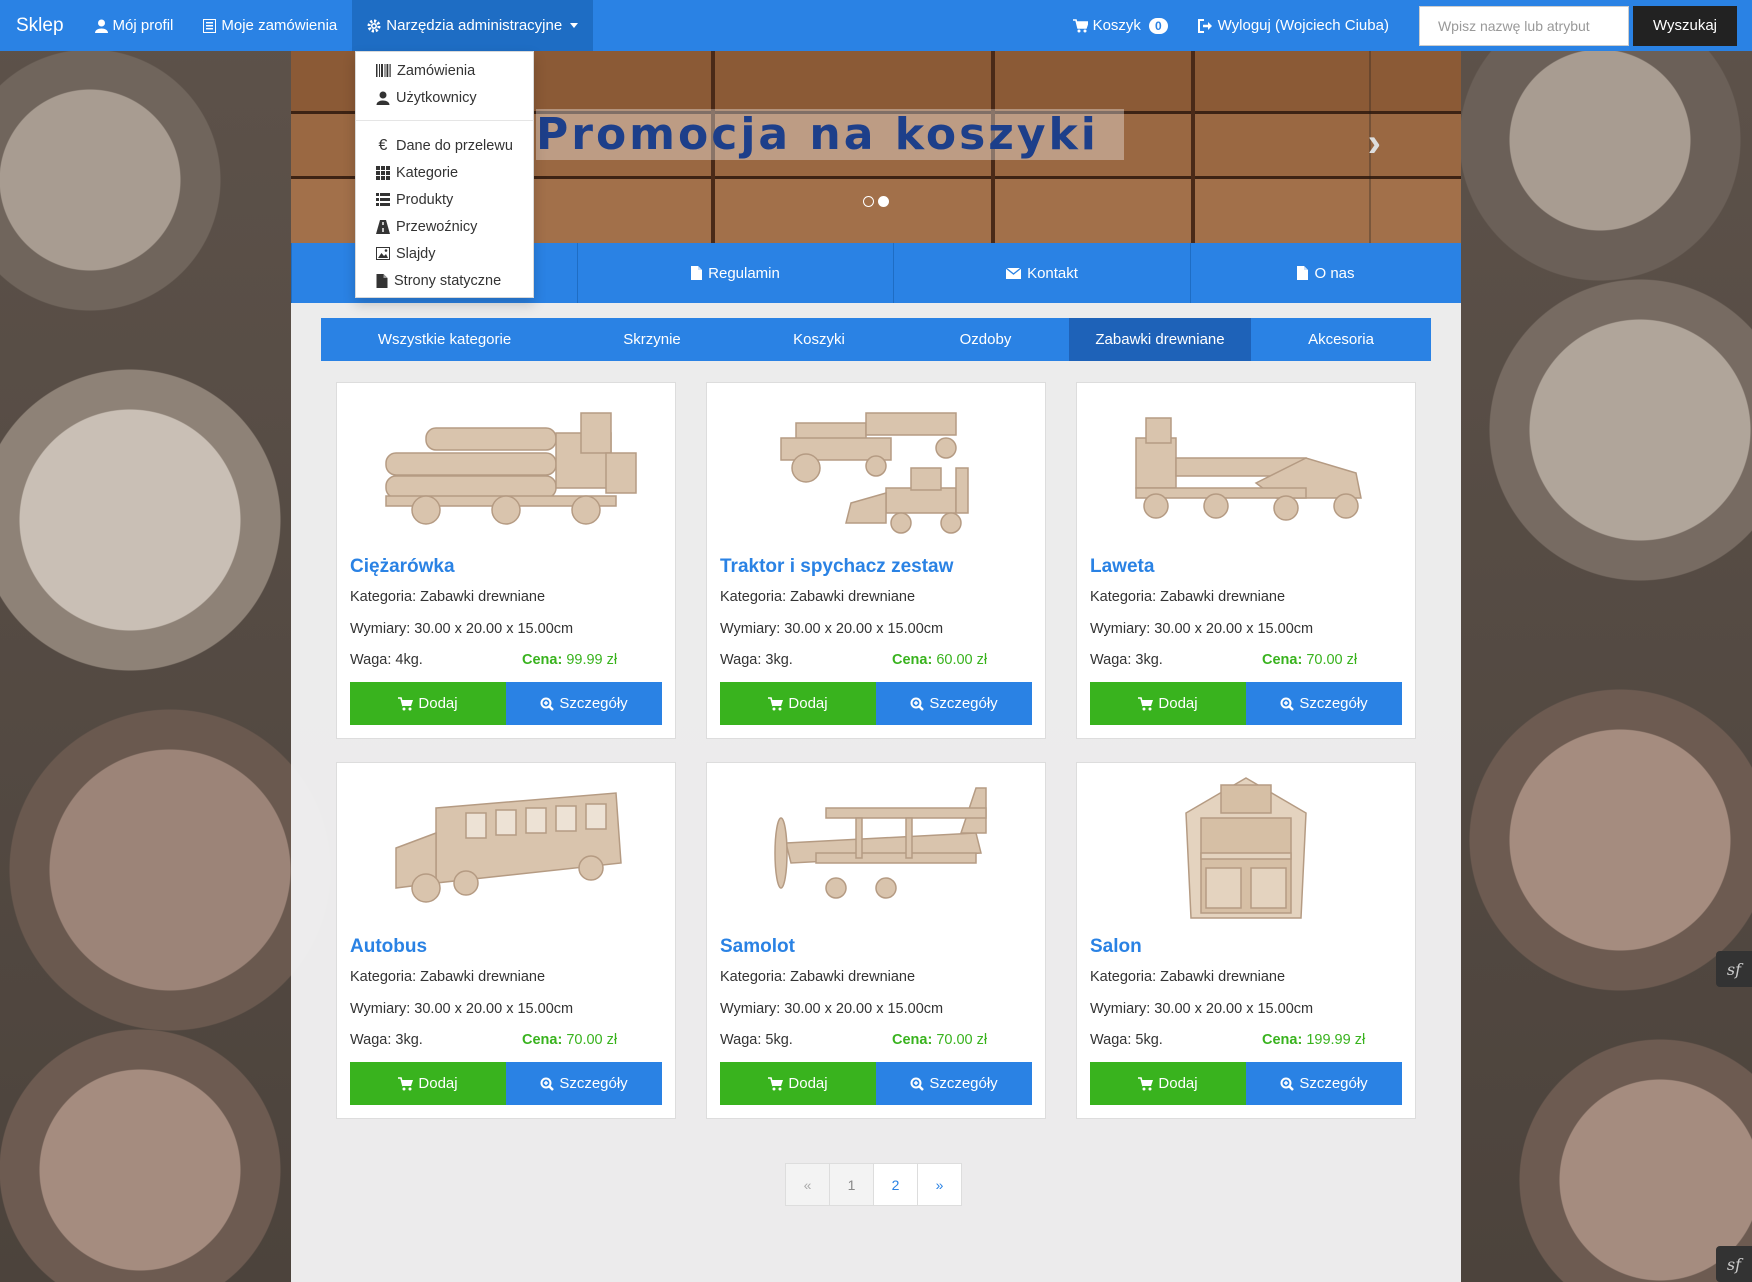 The image size is (1752, 1282). Describe the element at coordinates (1374, 143) in the screenshot. I see `carousel-next-arrow-icon: ›` at that location.